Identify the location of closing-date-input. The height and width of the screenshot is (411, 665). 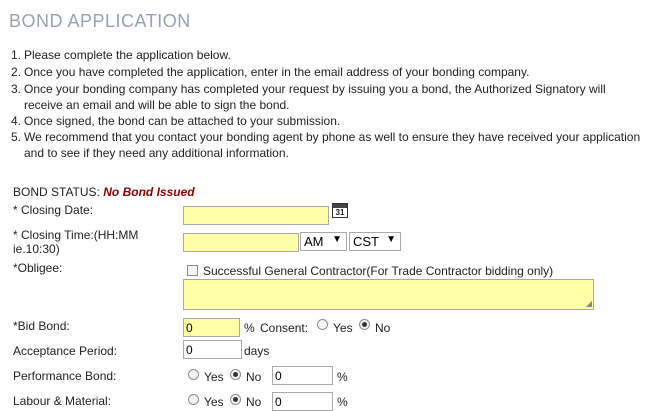
(256, 215).